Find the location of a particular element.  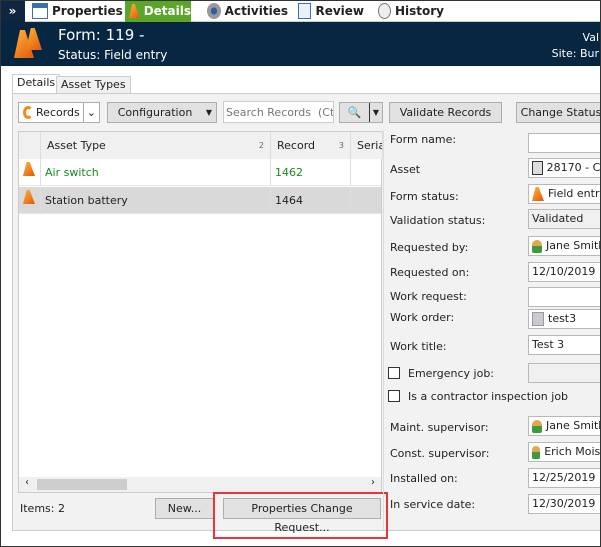

header-site: Site: Bur is located at coordinates (575, 53).